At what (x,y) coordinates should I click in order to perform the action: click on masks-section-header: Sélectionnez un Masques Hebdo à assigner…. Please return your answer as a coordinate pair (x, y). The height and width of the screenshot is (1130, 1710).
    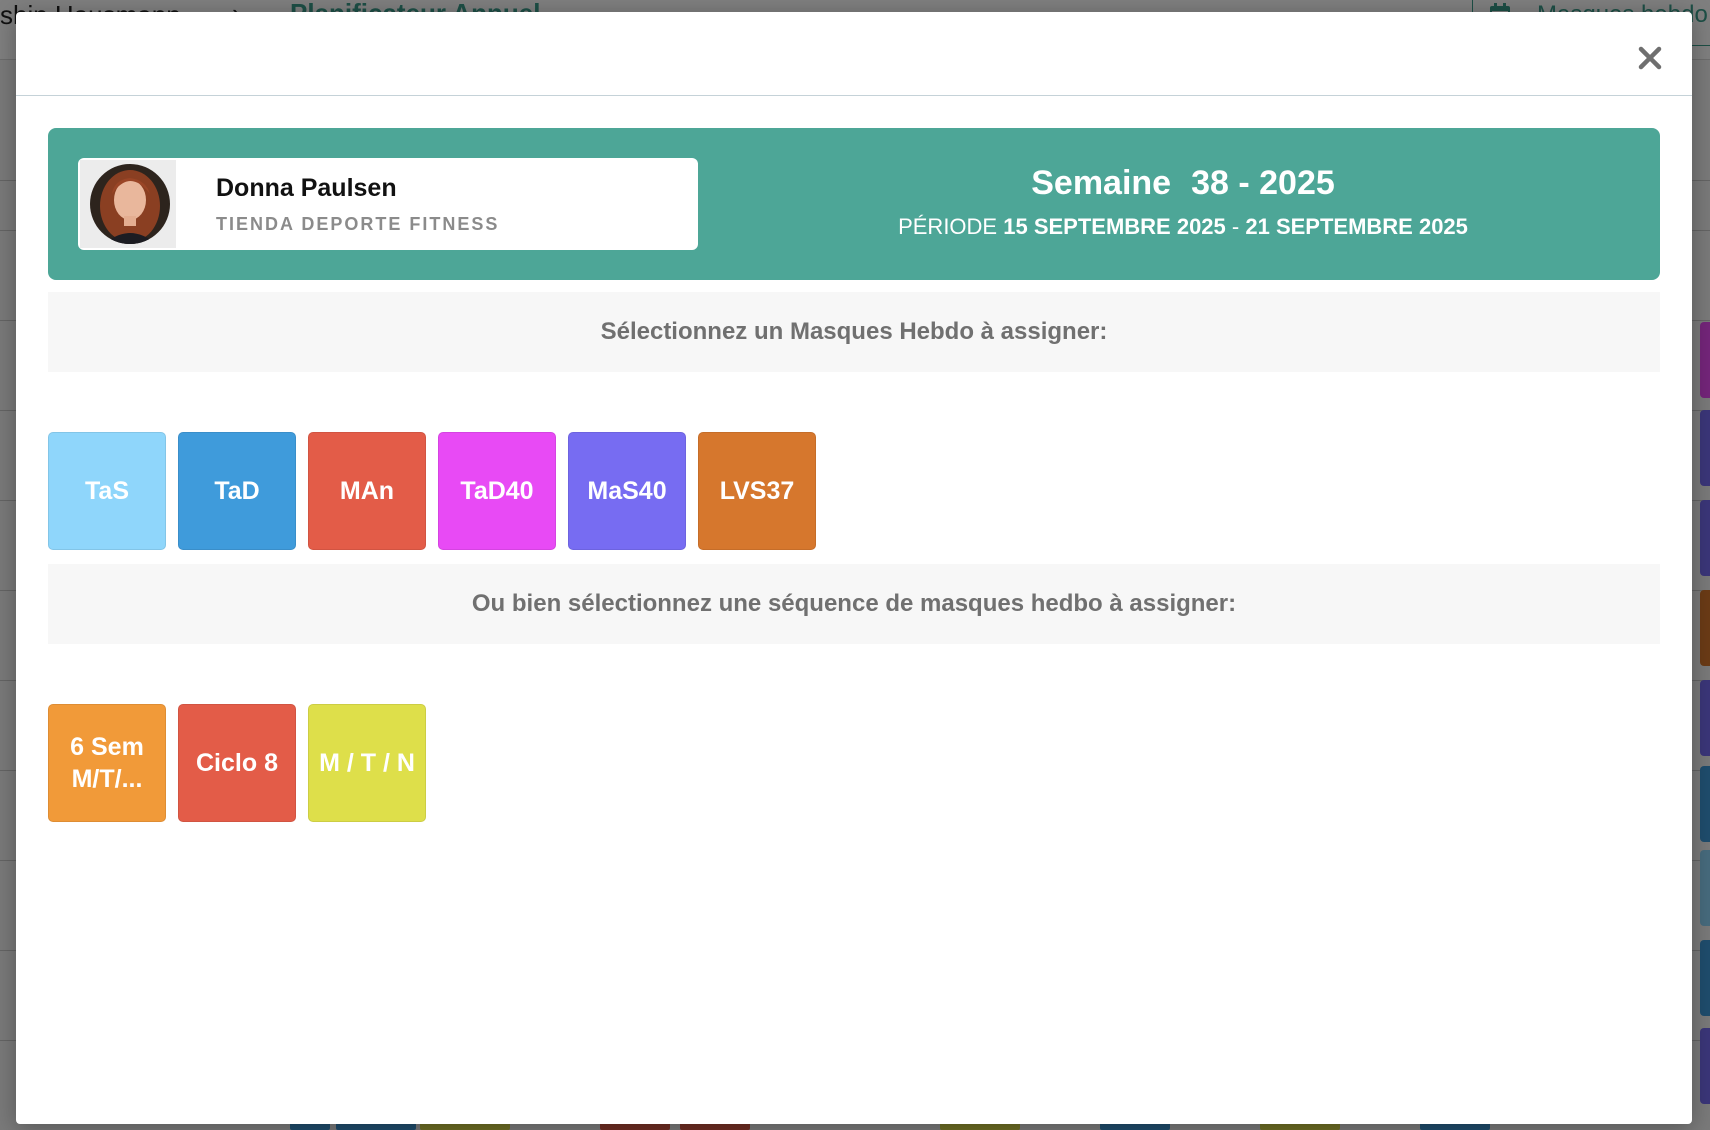
    Looking at the image, I should click on (854, 332).